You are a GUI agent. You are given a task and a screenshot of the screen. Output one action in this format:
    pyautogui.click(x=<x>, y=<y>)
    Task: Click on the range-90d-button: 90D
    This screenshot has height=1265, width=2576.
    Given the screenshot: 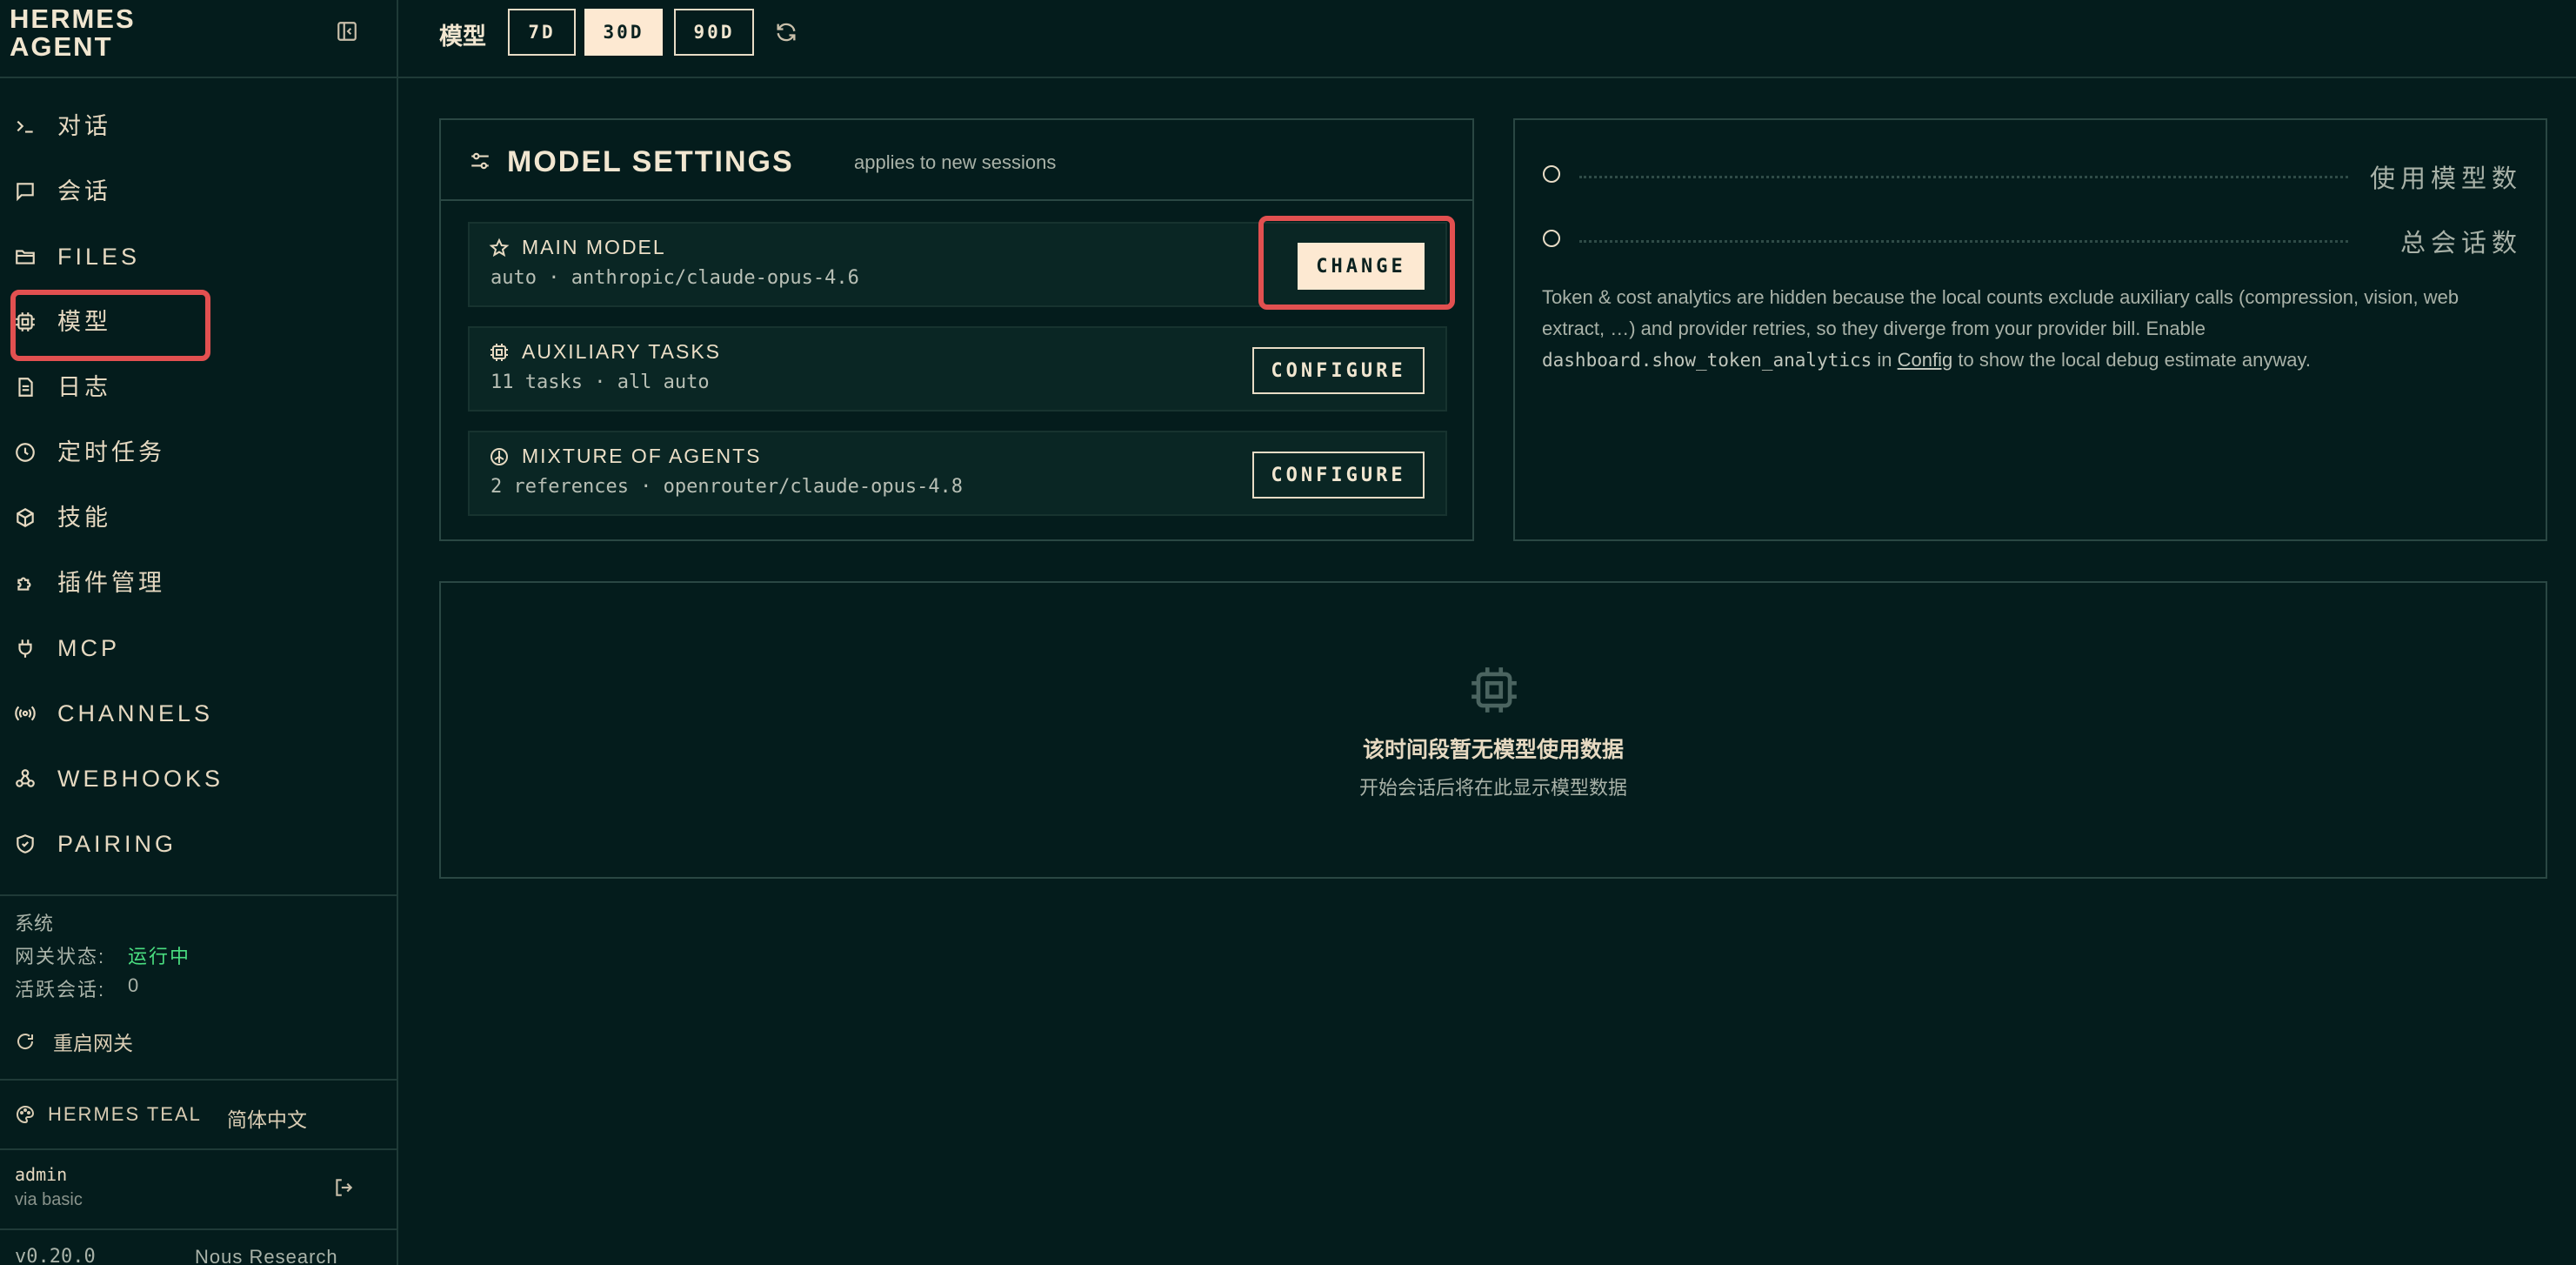 What is the action you would take?
    pyautogui.click(x=714, y=32)
    